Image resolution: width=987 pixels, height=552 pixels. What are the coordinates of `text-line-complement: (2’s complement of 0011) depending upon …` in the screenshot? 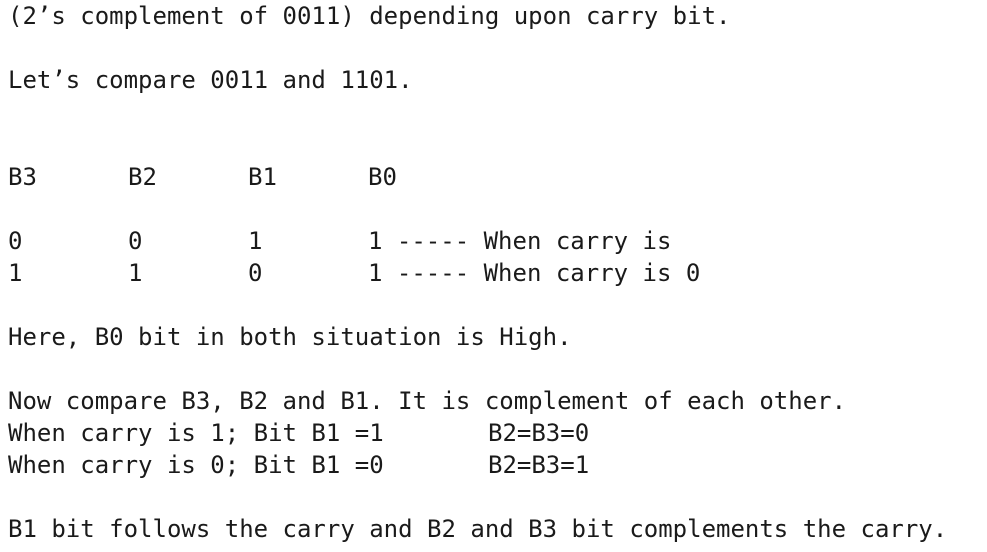 It's located at (369, 16).